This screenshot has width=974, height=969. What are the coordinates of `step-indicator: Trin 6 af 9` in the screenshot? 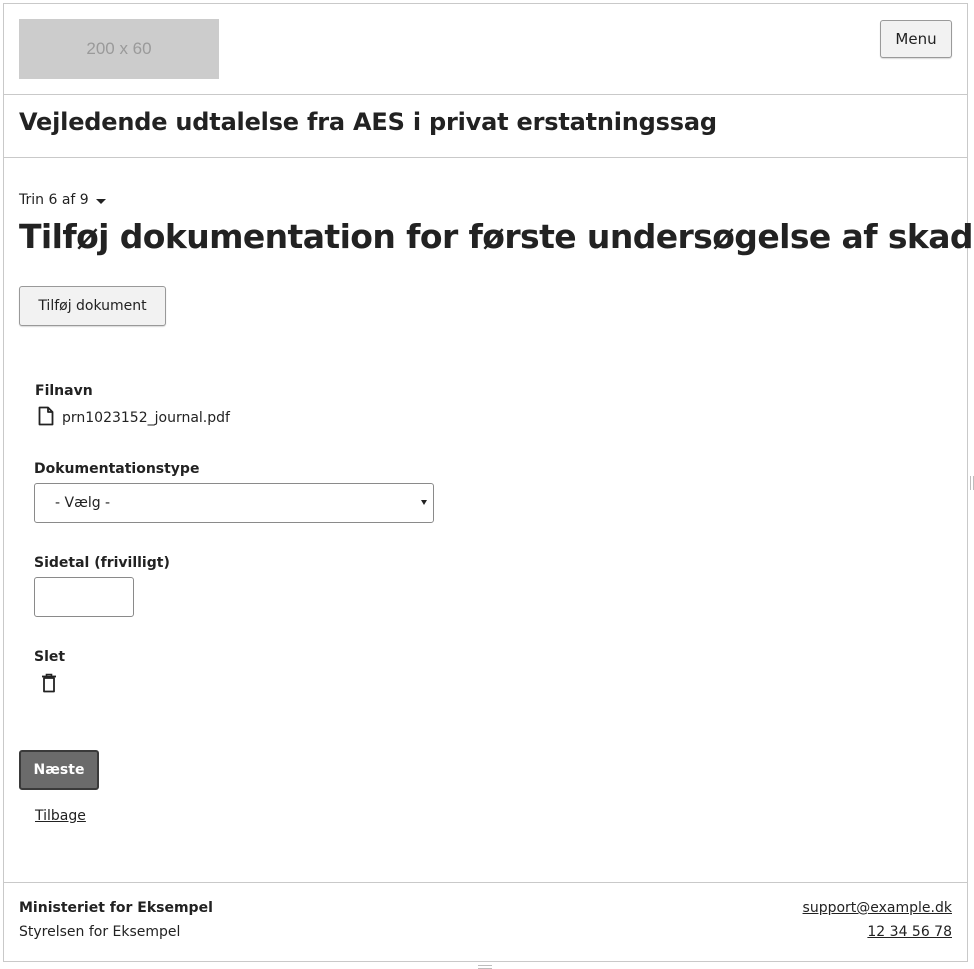 It's located at (62, 200).